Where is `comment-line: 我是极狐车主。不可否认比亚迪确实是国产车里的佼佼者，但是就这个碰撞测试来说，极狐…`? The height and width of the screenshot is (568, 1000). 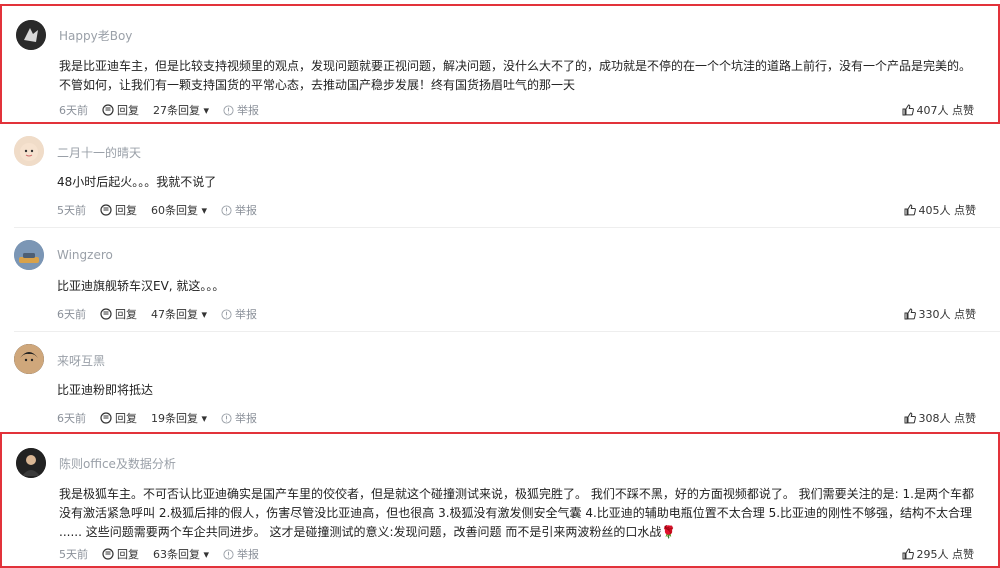 comment-line: 我是极狐车主。不可否认比亚迪确实是国产车里的佼佼者，但是就这个碰撞测试来说，极狐… is located at coordinates (516, 494).